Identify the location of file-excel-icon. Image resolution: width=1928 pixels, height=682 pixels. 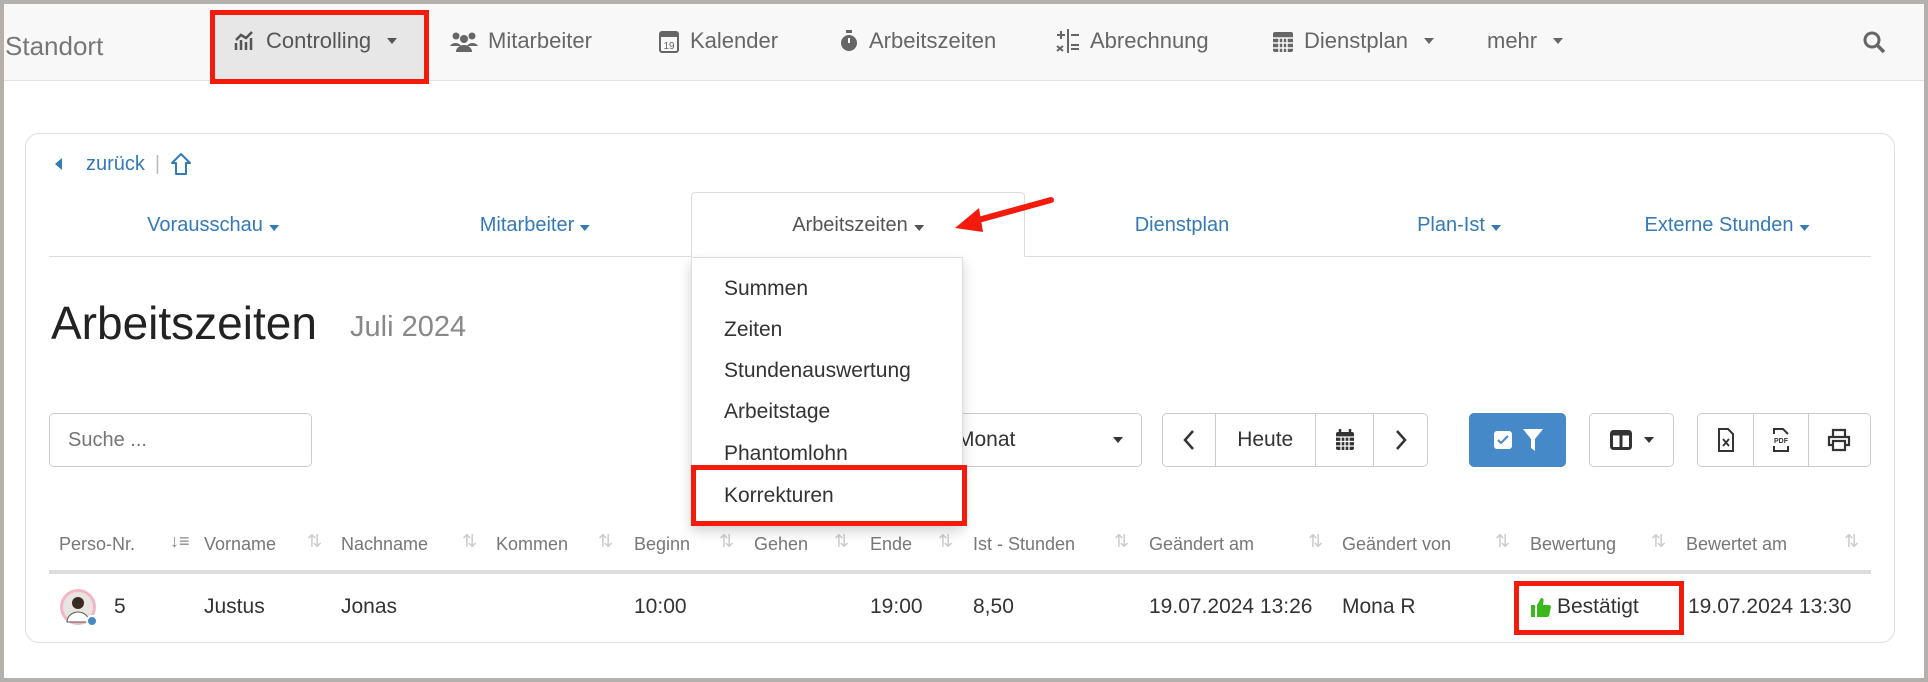
(1725, 440).